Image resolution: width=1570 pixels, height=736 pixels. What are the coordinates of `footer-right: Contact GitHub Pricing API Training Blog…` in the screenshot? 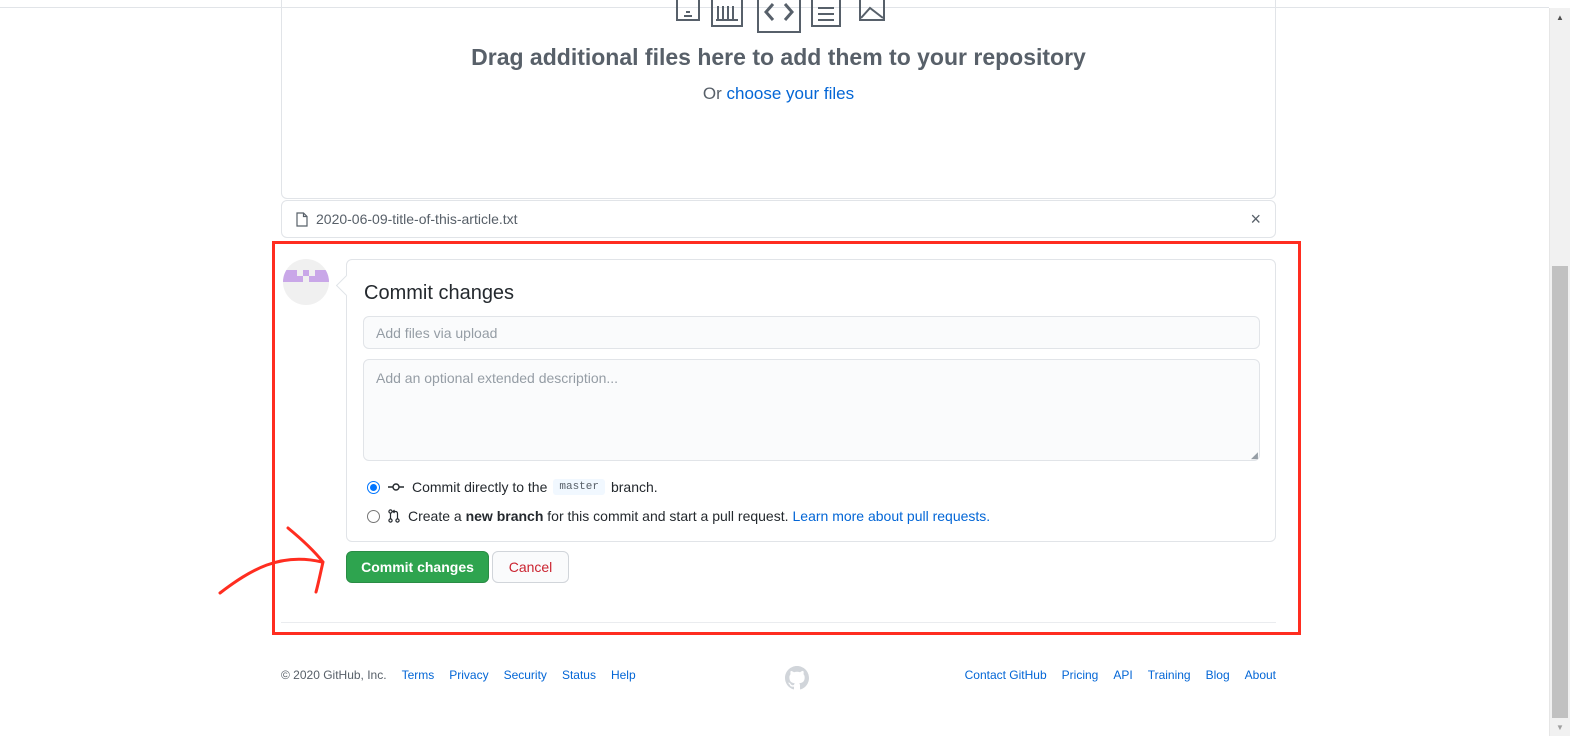 It's located at (1120, 675).